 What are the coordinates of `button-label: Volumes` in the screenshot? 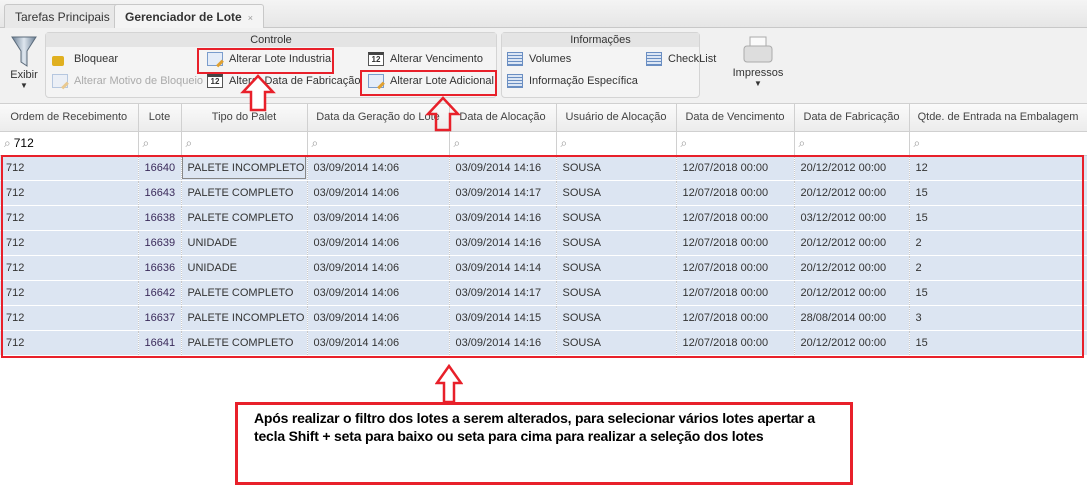 It's located at (550, 59).